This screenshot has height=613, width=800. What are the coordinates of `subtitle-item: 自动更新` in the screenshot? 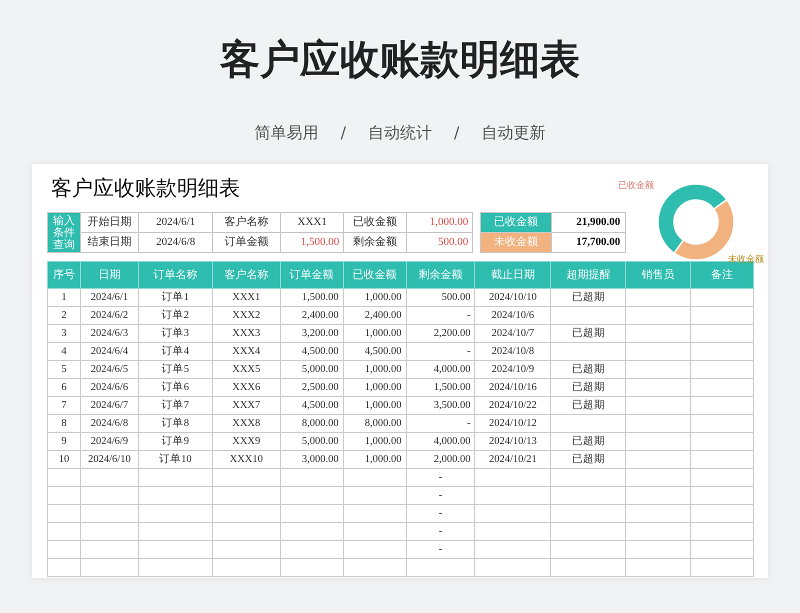 It's located at (513, 133).